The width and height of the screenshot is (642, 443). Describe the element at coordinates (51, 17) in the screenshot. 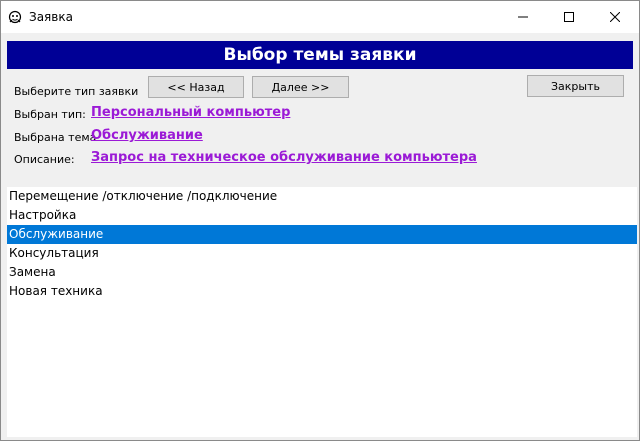

I see `window-title: Заявка` at that location.